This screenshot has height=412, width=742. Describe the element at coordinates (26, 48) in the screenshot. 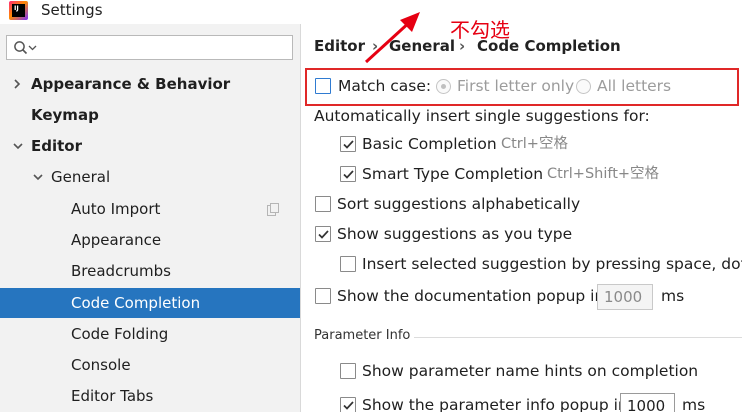

I see `search-icon` at that location.